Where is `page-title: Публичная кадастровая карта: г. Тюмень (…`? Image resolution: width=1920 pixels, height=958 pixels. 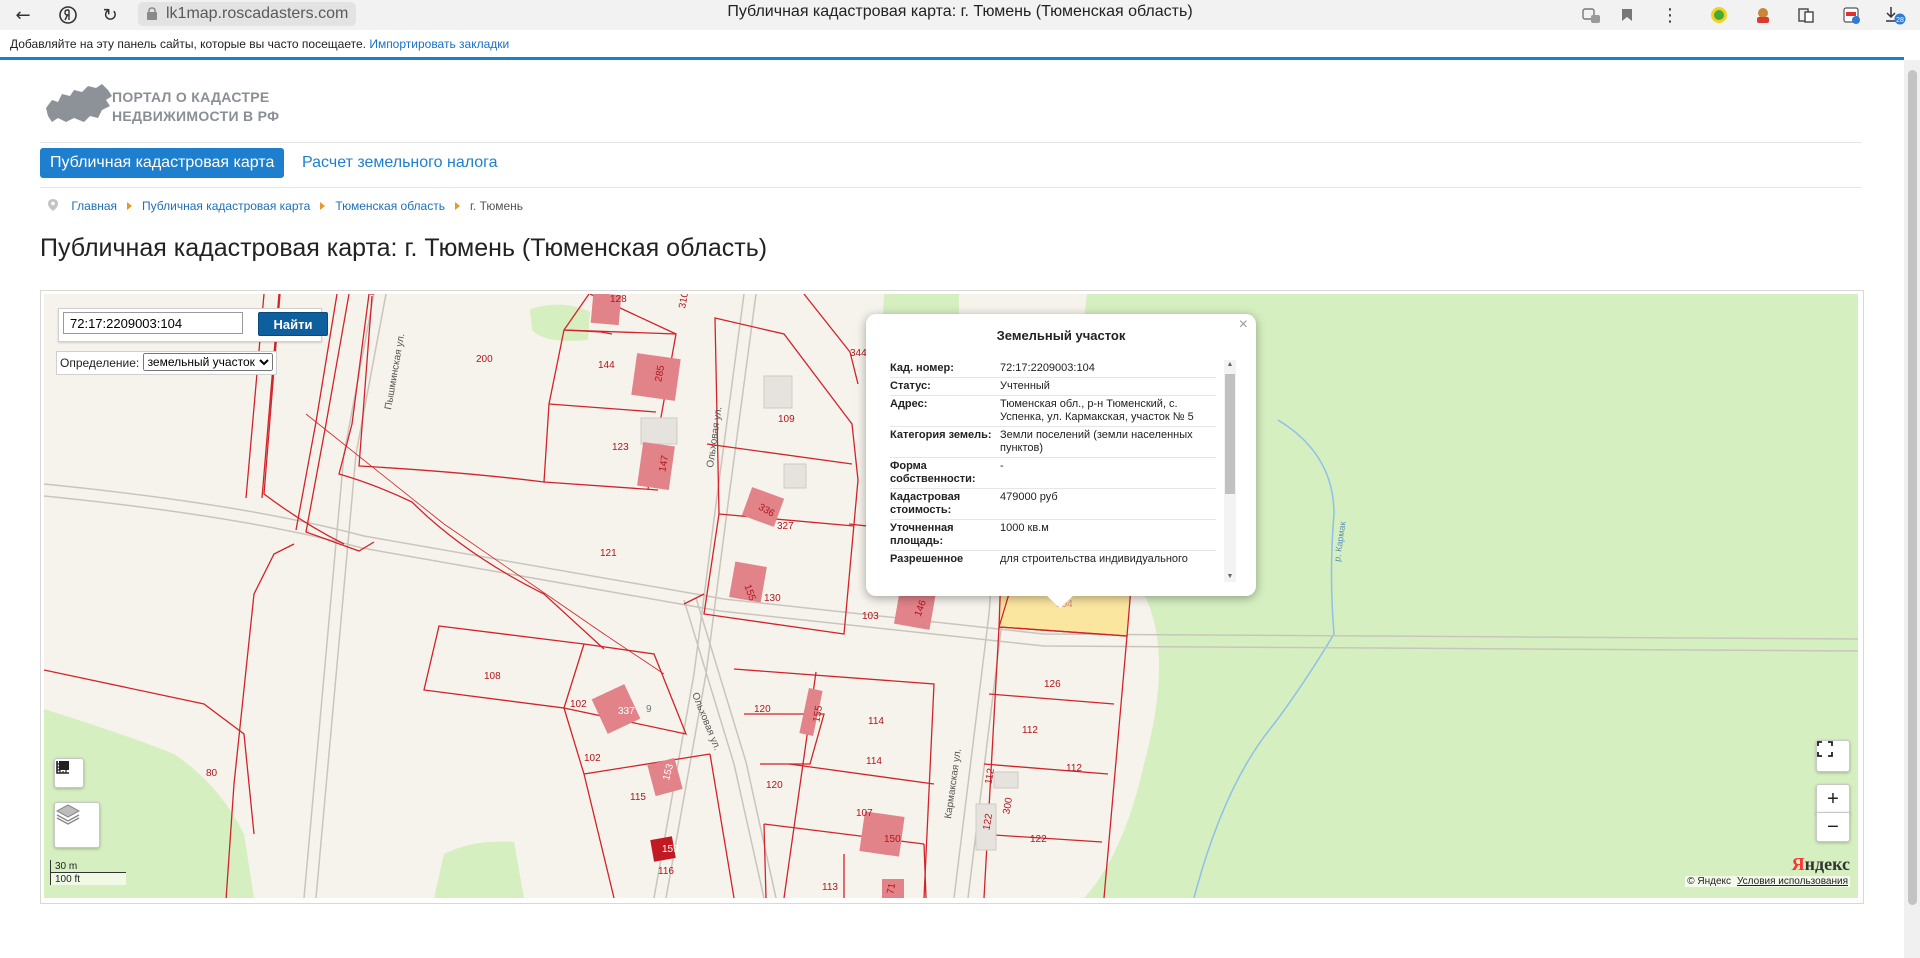 page-title: Публичная кадастровая карта: г. Тюмень (… is located at coordinates (404, 248).